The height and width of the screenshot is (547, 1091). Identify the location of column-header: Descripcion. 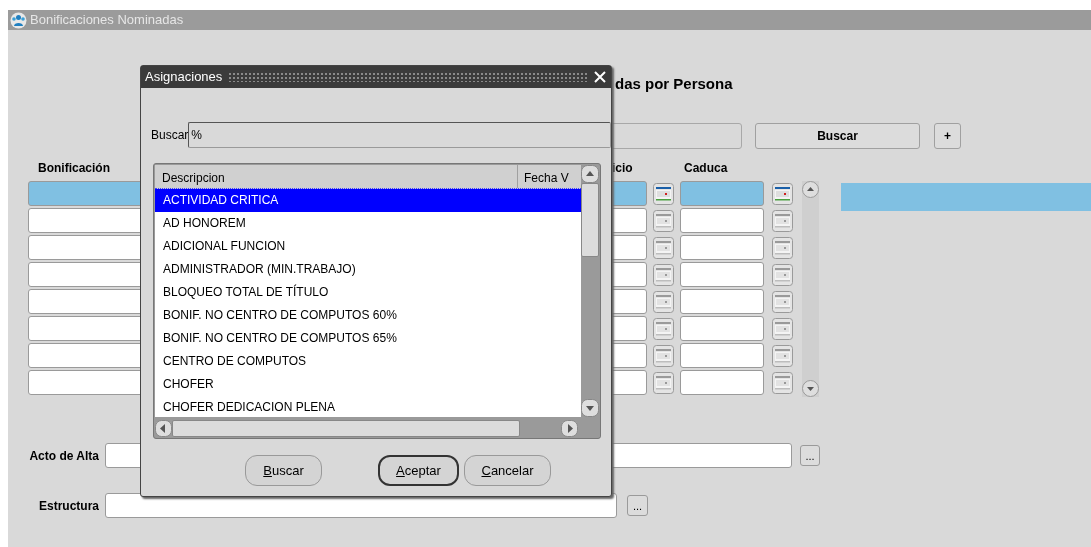
(336, 176).